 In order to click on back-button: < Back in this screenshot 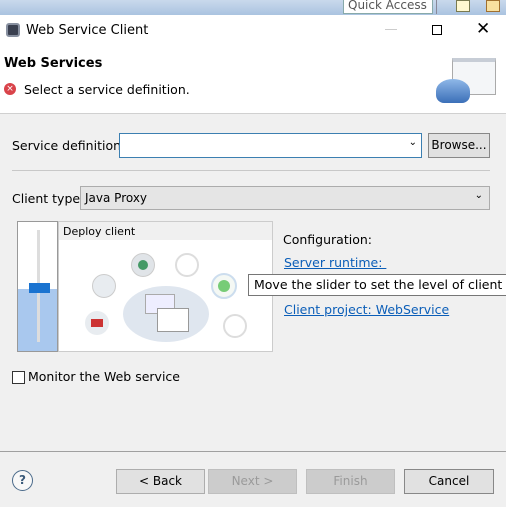, I will do `click(160, 481)`.